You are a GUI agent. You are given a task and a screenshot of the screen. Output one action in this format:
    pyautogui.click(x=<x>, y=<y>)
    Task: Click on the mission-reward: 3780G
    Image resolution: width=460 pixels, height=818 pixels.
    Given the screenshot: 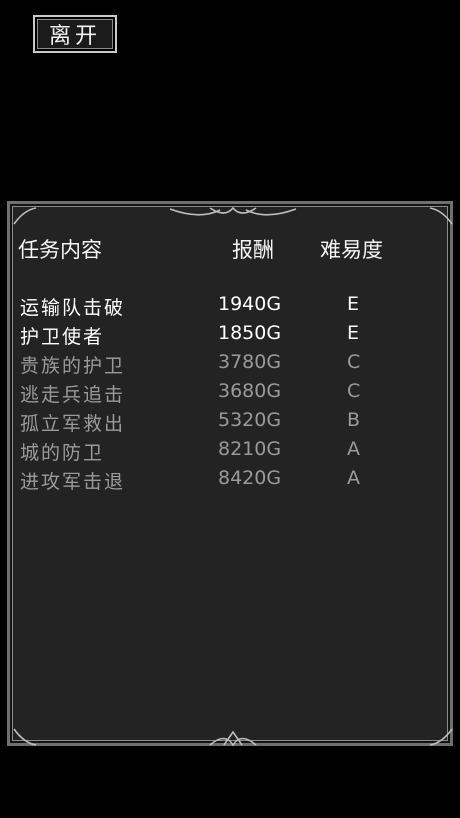 What is the action you would take?
    pyautogui.click(x=250, y=362)
    